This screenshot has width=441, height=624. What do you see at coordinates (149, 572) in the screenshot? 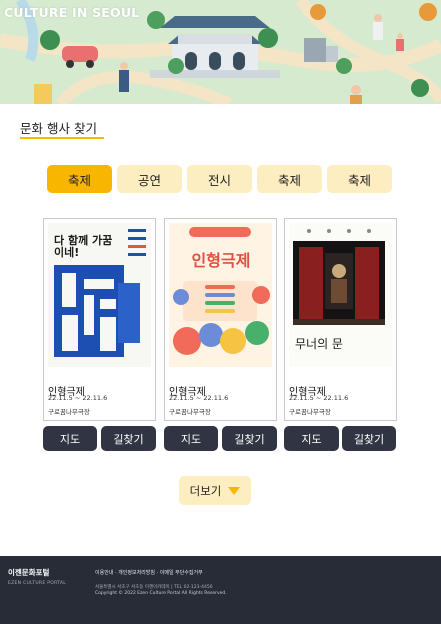
I see `footer-links: 이용안내 · 개인정보처리방침 · 이메일 무단수집거부` at bounding box center [149, 572].